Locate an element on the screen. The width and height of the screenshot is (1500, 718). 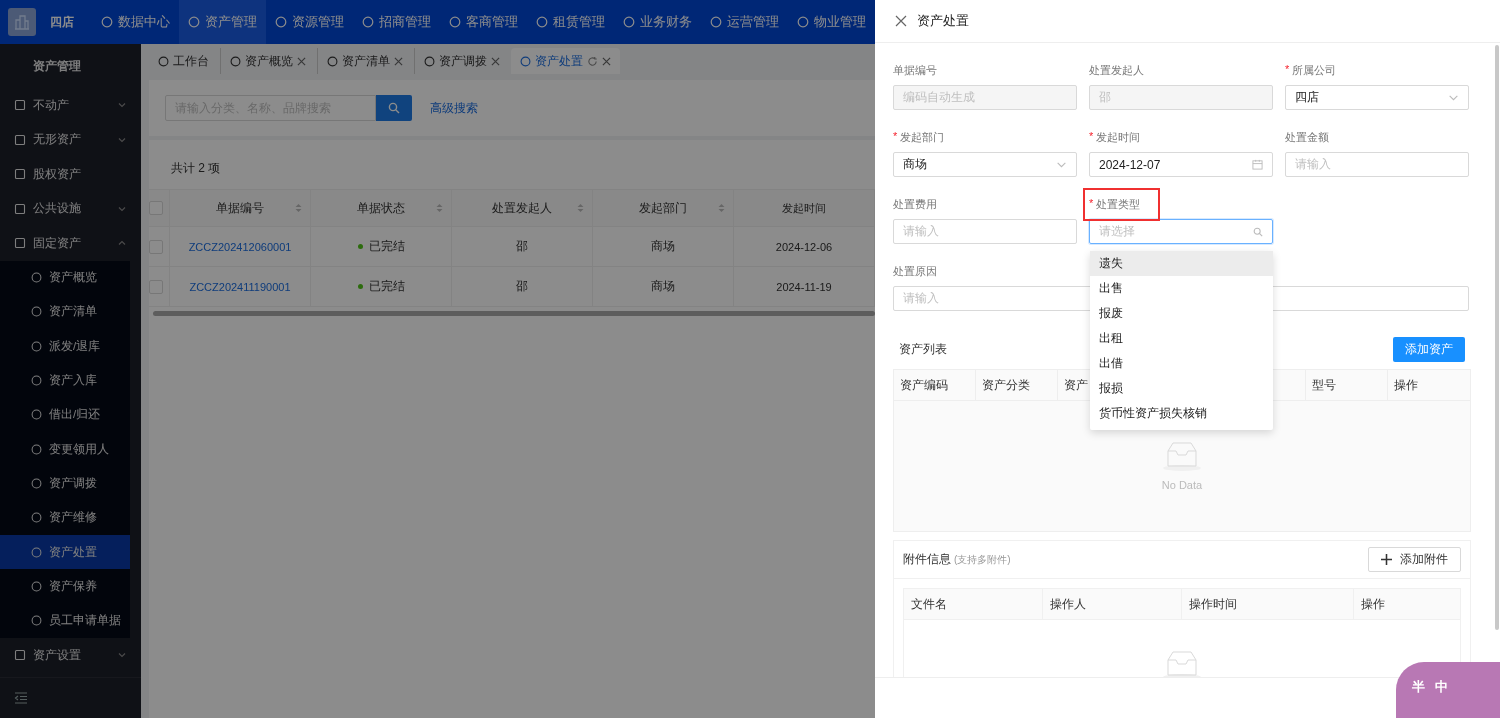
nav-item: 物业管理 is located at coordinates (831, 22).